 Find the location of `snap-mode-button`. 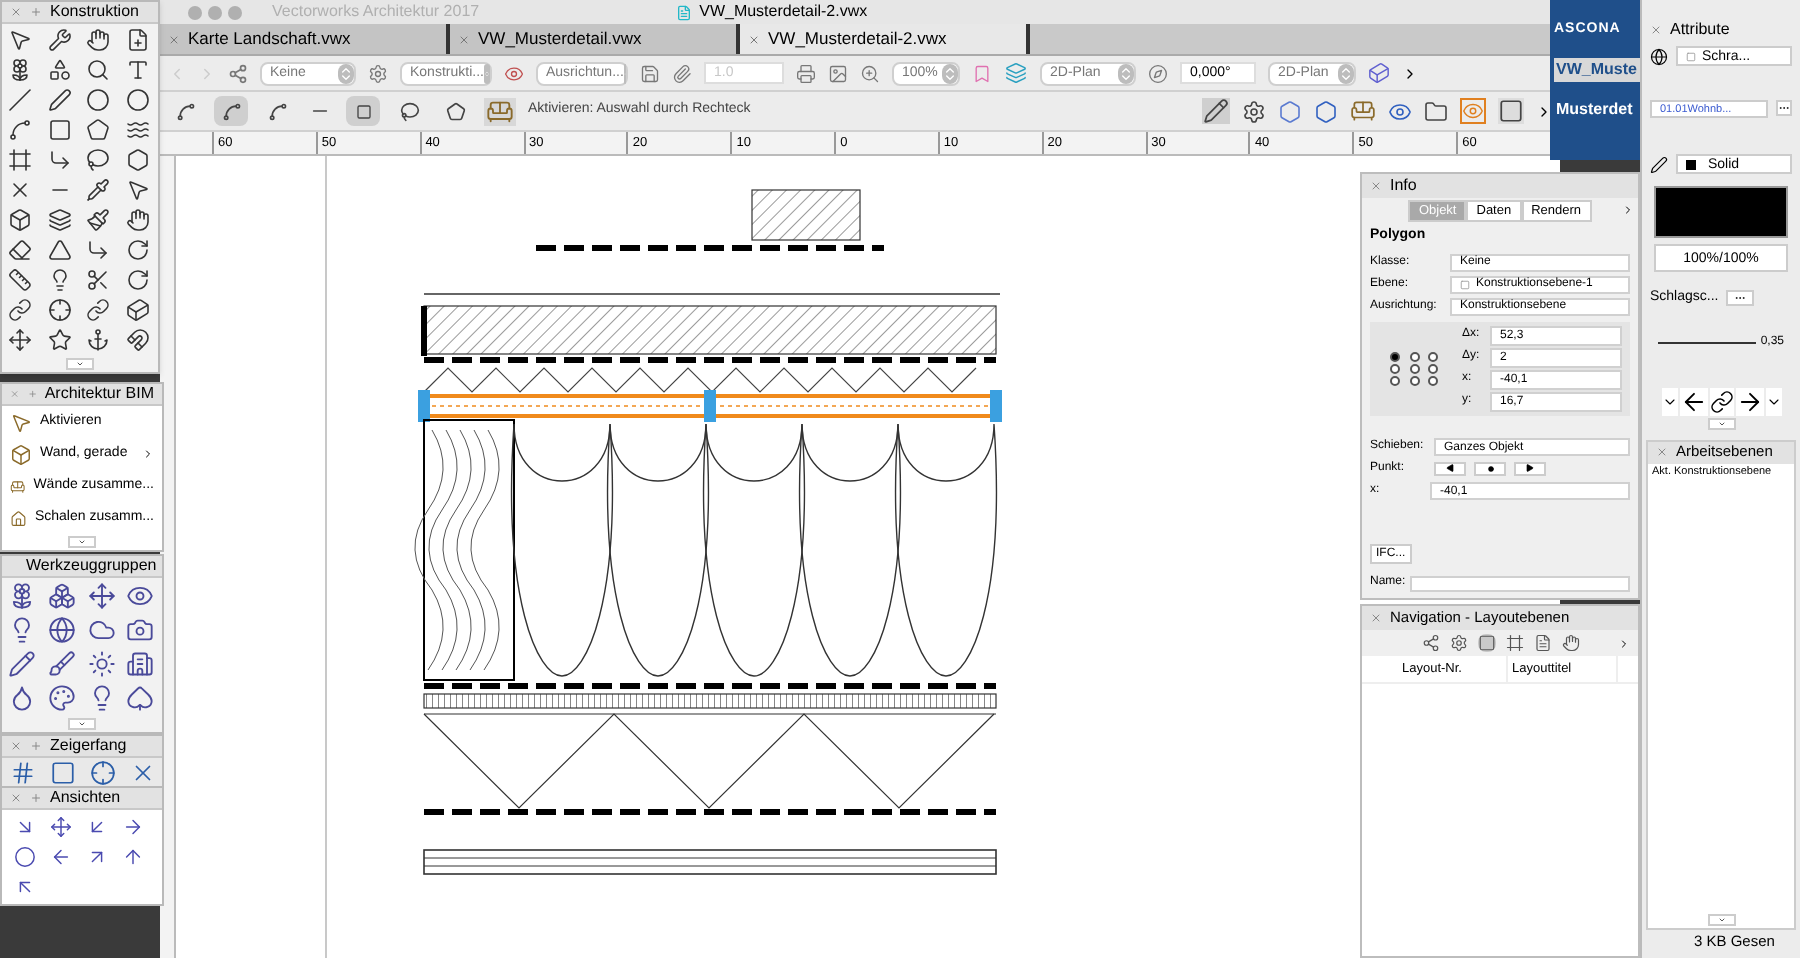

snap-mode-button is located at coordinates (231, 111).